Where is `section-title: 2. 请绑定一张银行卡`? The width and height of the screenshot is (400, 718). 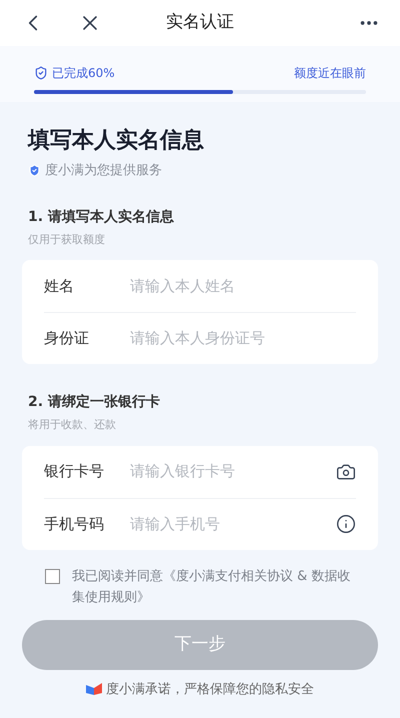 section-title: 2. 请绑定一张银行卡 is located at coordinates (94, 402).